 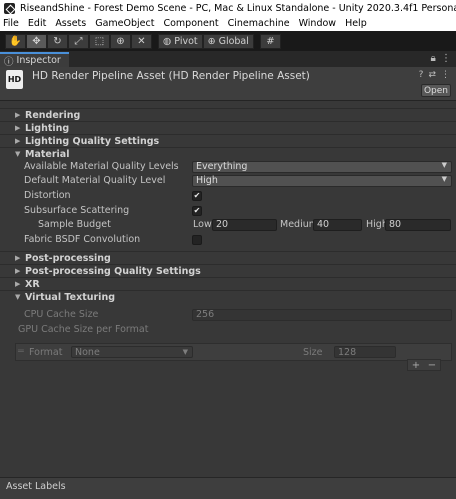 What do you see at coordinates (442, 58) in the screenshot?
I see `tab-options-icon: 🔒︎ ⋮` at bounding box center [442, 58].